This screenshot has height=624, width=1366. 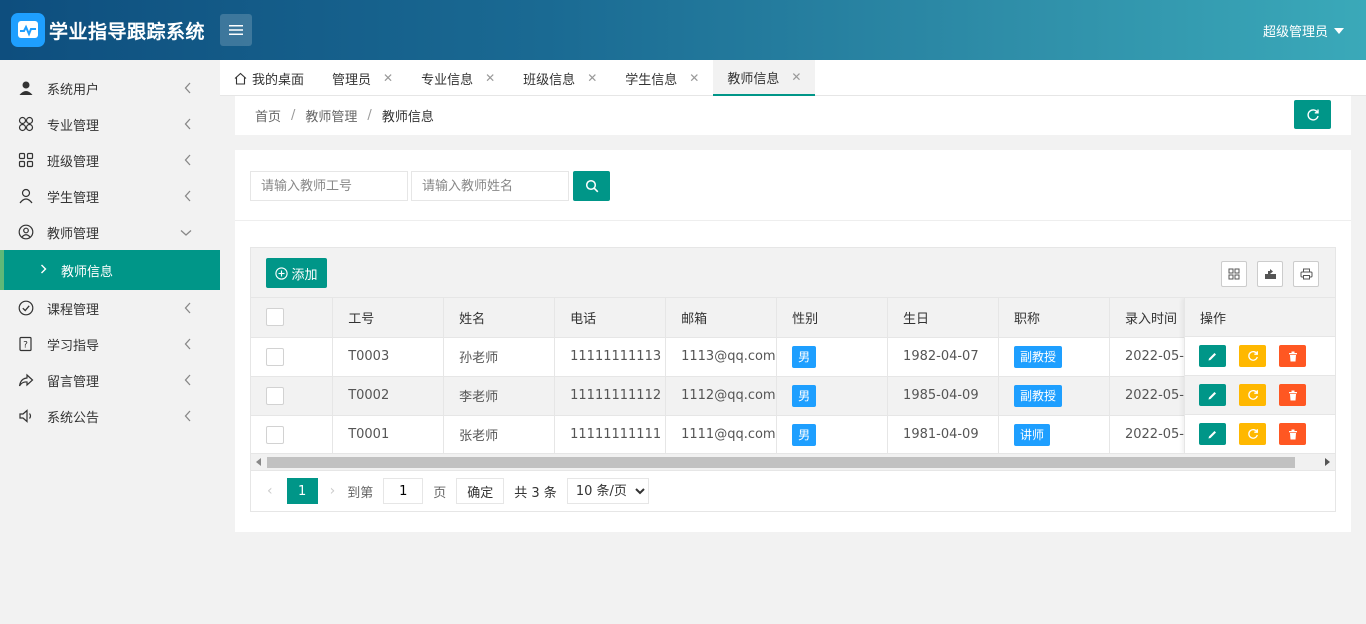 I want to click on prev-page-icon: ‹, so click(x=270, y=491).